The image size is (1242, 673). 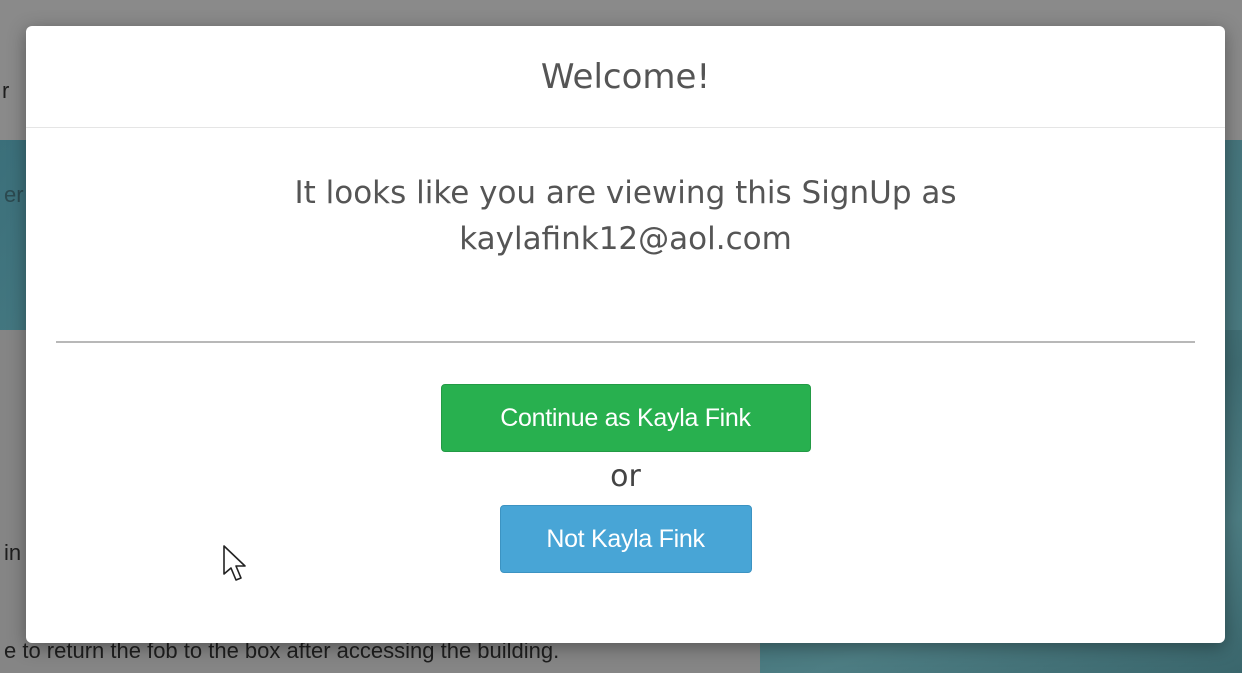 What do you see at coordinates (6, 90) in the screenshot?
I see `background-text-fragment: r` at bounding box center [6, 90].